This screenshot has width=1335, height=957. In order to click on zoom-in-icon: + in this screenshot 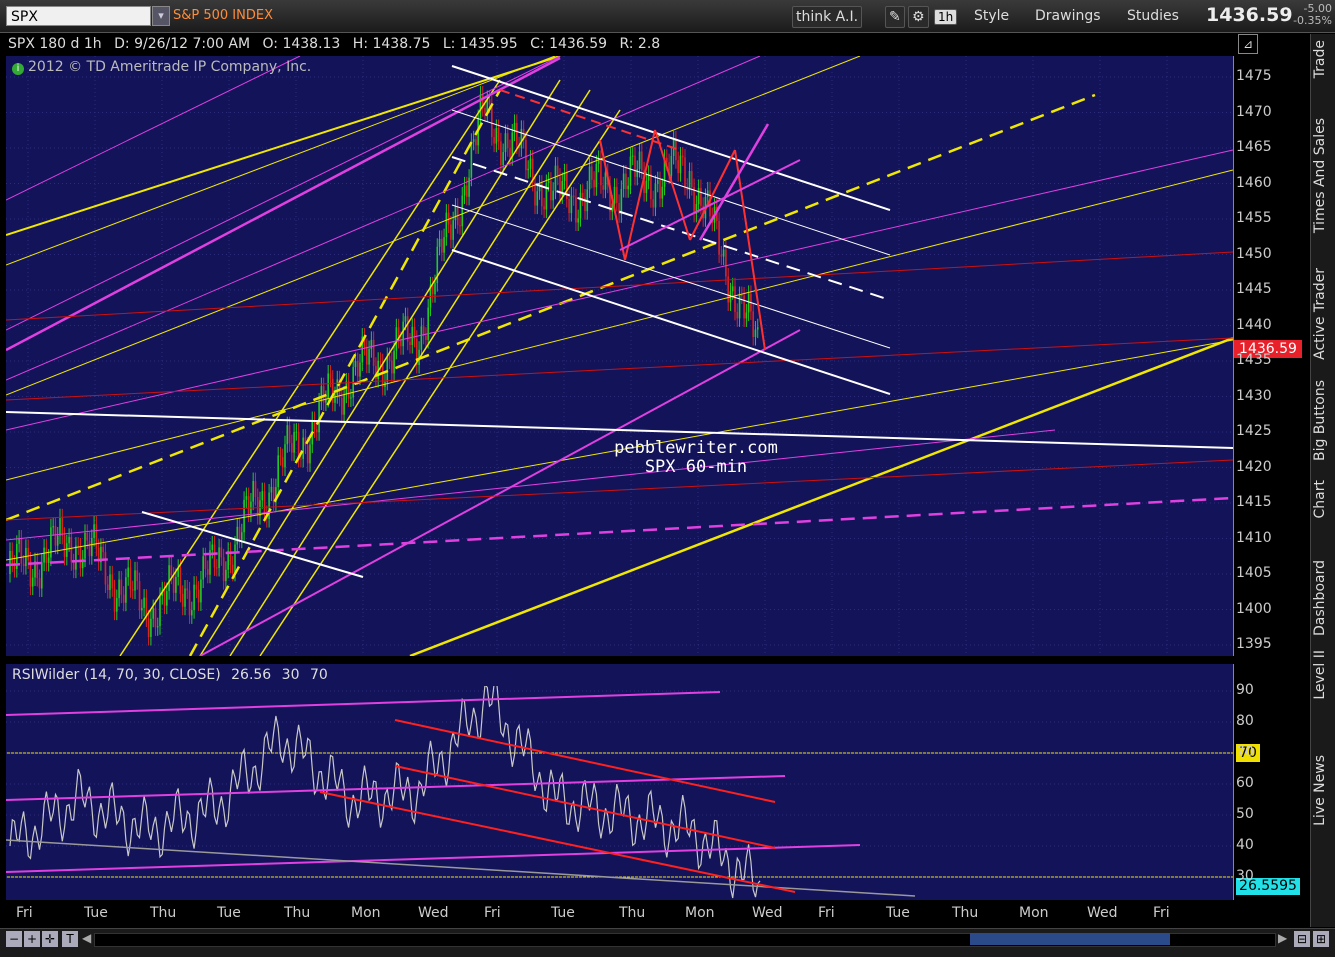, I will do `click(32, 939)`.